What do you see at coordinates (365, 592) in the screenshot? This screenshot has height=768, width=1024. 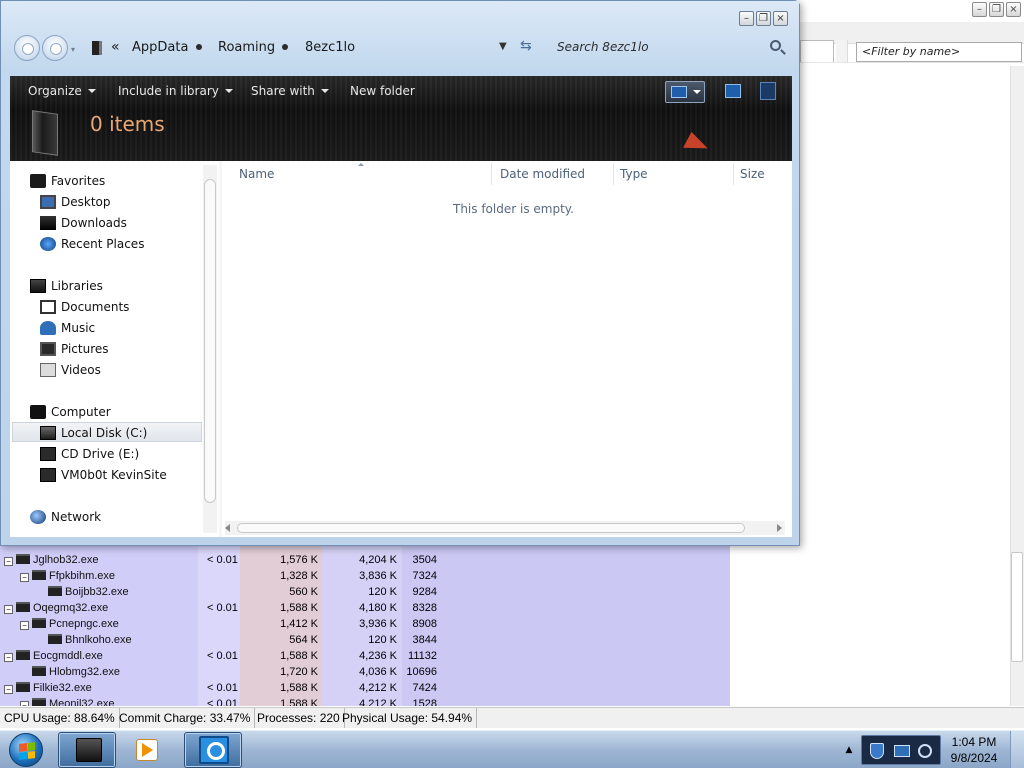 I see `table-row: Boijbb32.exe 560 K 120 K 9284` at bounding box center [365, 592].